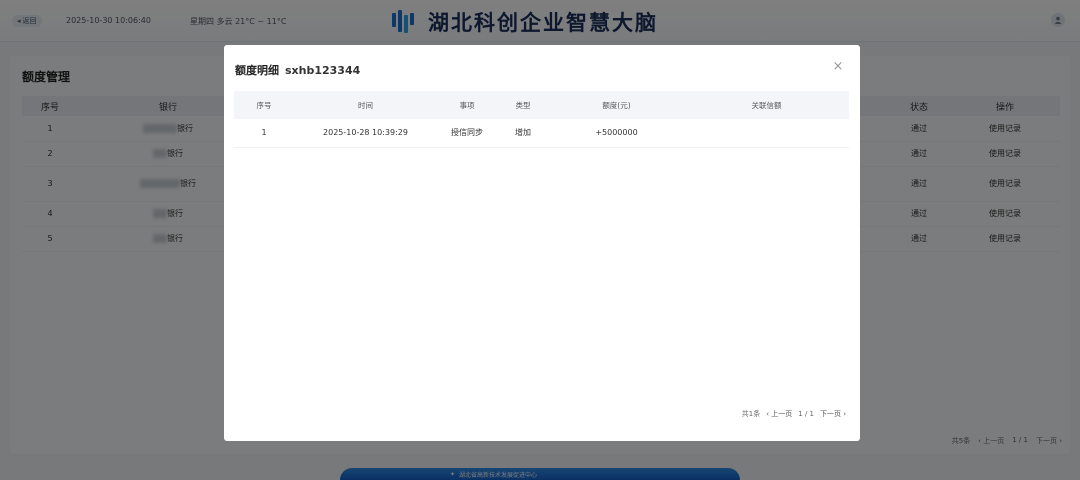  What do you see at coordinates (365, 133) in the screenshot?
I see `row-time: 2025-10-28 10:39:29` at bounding box center [365, 133].